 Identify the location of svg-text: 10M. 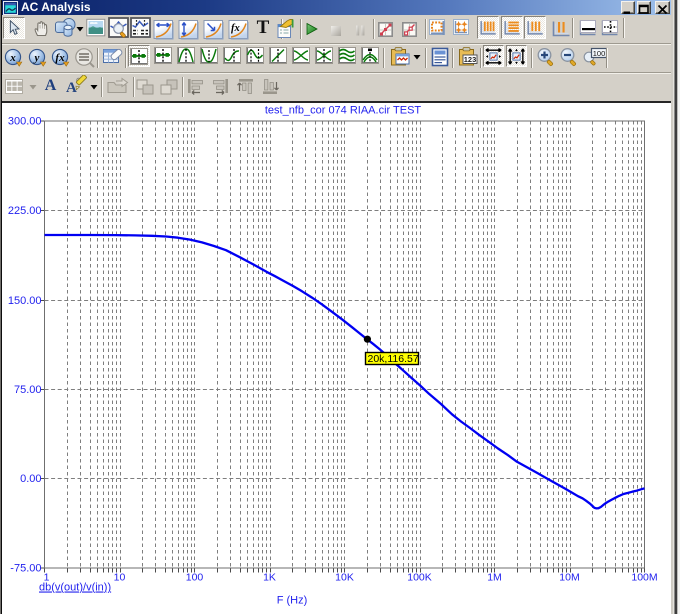
(569, 577).